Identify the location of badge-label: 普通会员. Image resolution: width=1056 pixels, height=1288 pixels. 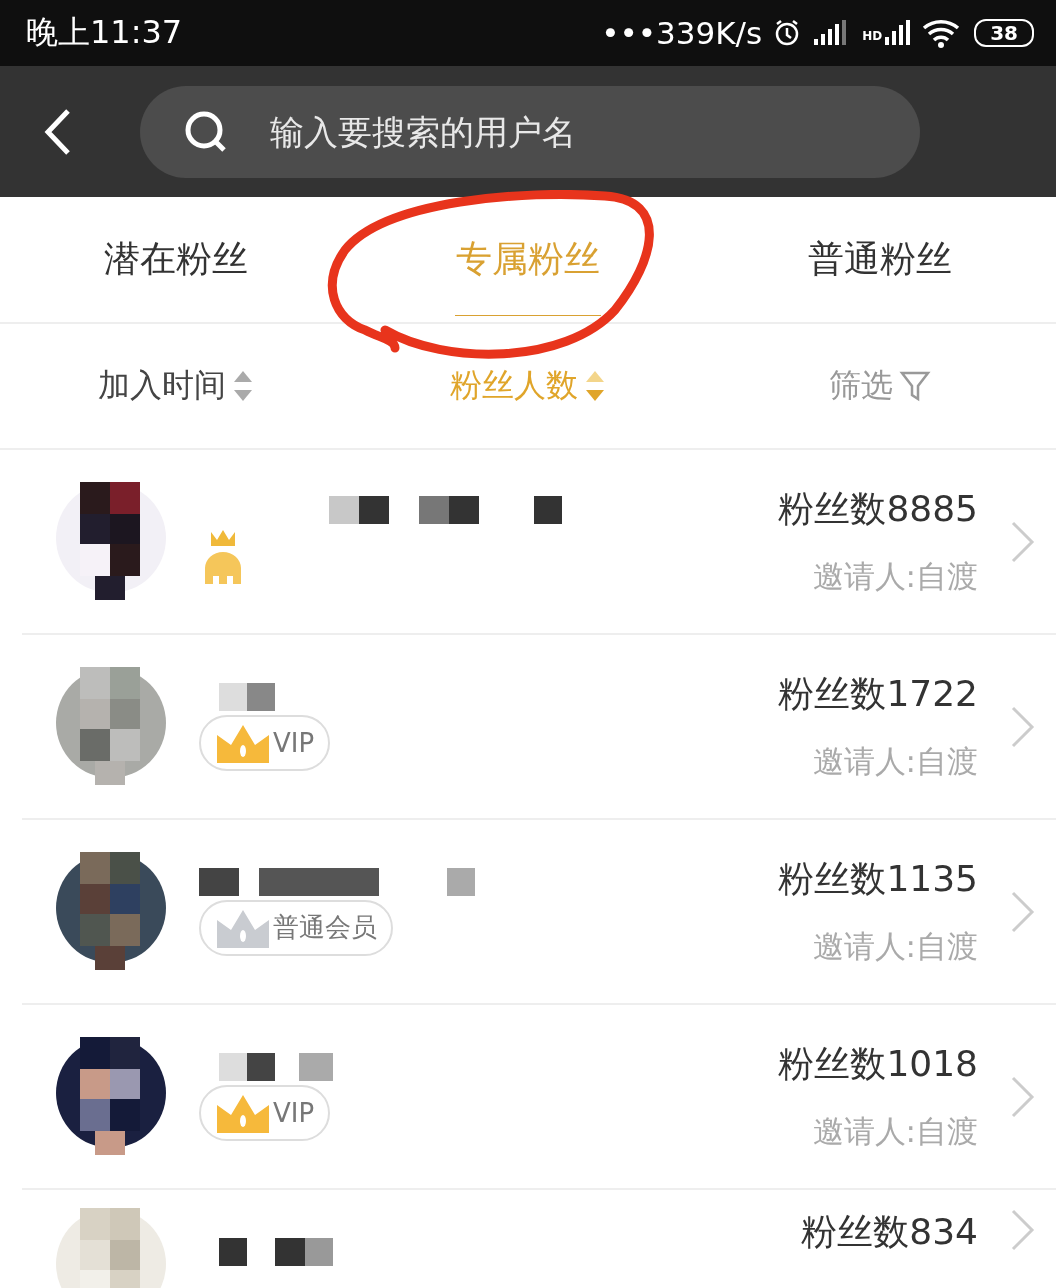
(325, 927).